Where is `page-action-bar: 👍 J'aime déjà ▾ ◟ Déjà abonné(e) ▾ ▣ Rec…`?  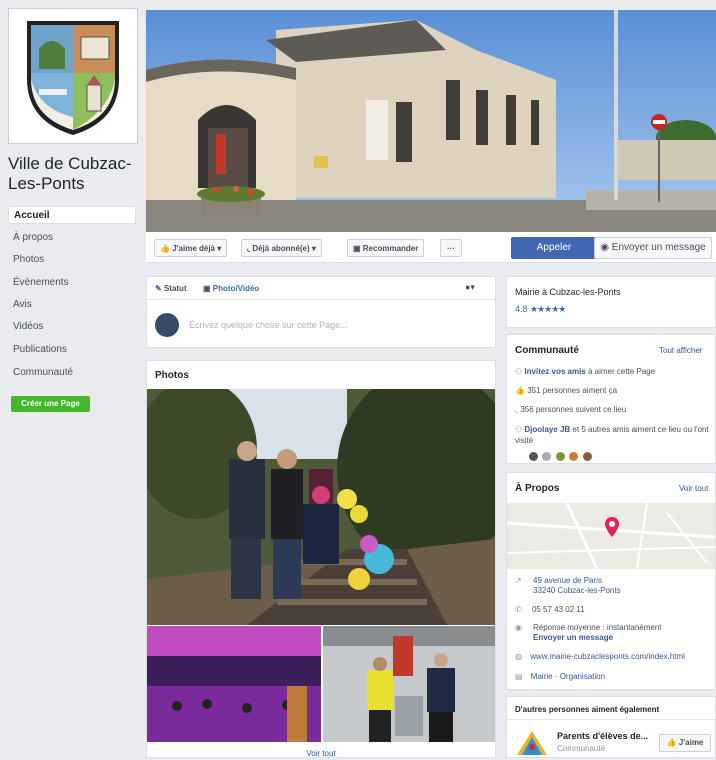 page-action-bar: 👍 J'aime déjà ▾ ◟ Déjà abonné(e) ▾ ▣ Rec… is located at coordinates (431, 247).